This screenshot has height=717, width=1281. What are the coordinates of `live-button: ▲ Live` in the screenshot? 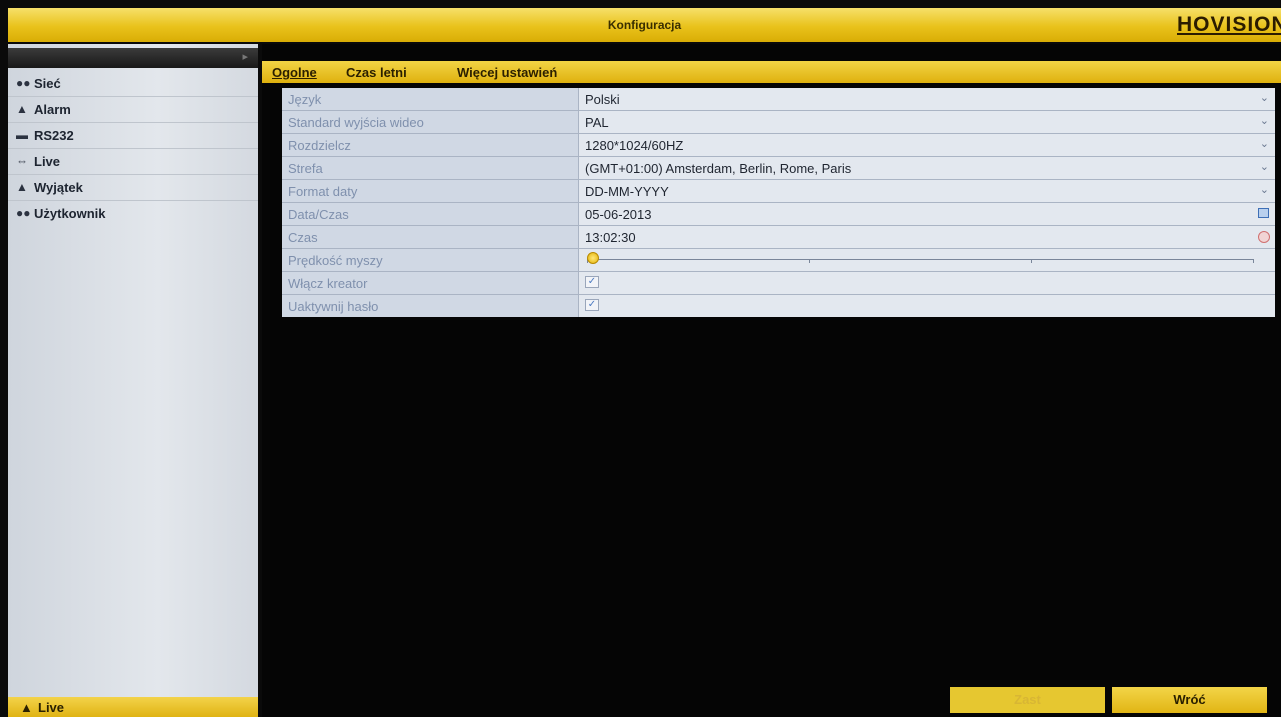 It's located at (133, 707).